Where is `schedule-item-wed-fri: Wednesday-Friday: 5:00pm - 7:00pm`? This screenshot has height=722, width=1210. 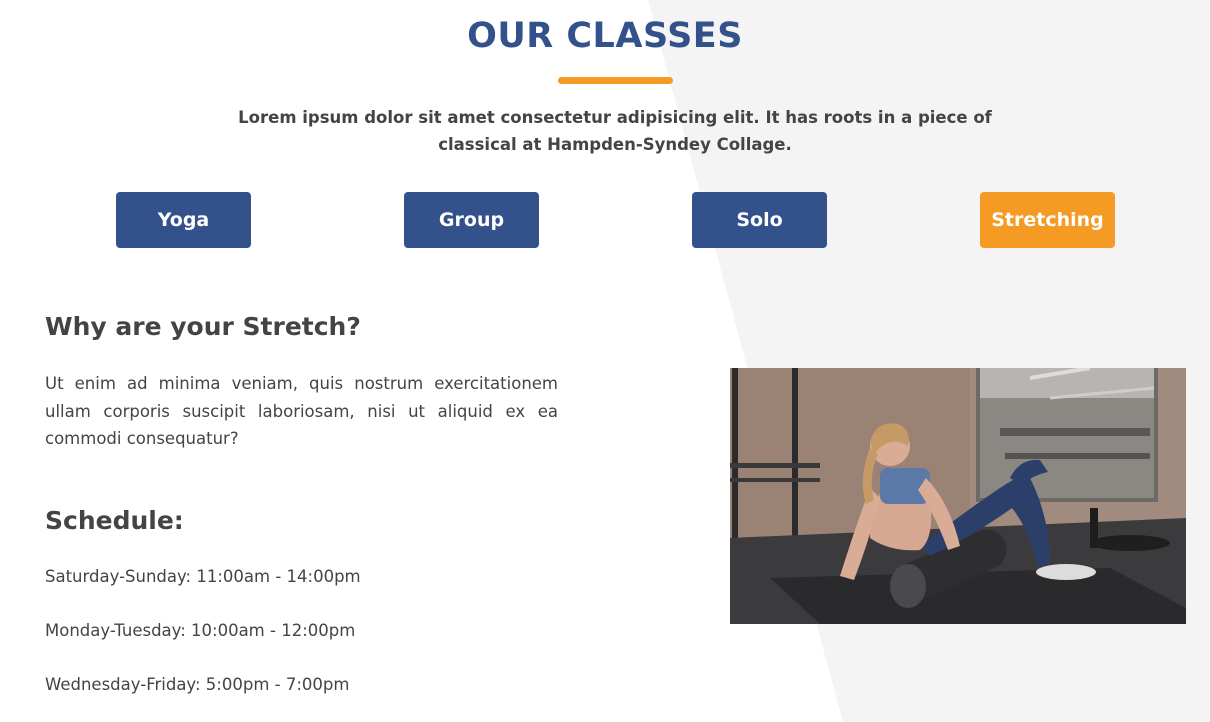 schedule-item-wed-fri: Wednesday-Friday: 5:00pm - 7:00pm is located at coordinates (197, 684).